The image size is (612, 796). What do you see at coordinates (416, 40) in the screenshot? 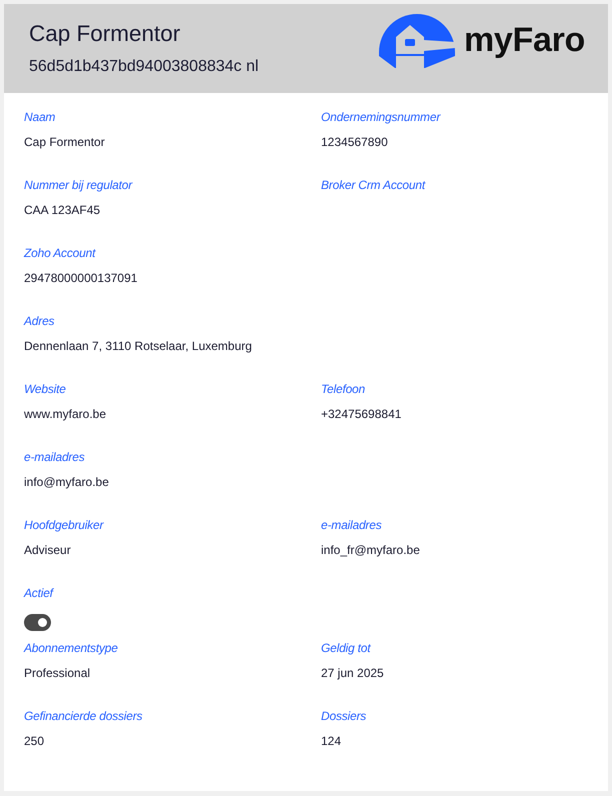
I see `lighthouse-icon` at bounding box center [416, 40].